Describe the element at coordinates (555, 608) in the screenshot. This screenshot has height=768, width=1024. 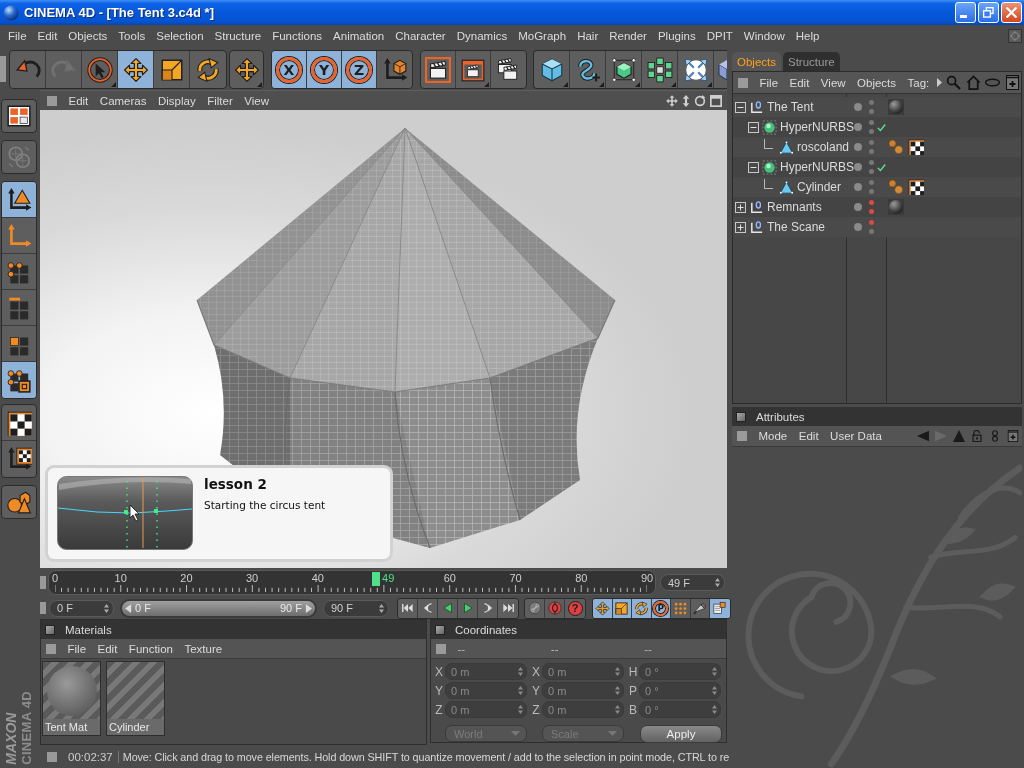
I see `record-button` at that location.